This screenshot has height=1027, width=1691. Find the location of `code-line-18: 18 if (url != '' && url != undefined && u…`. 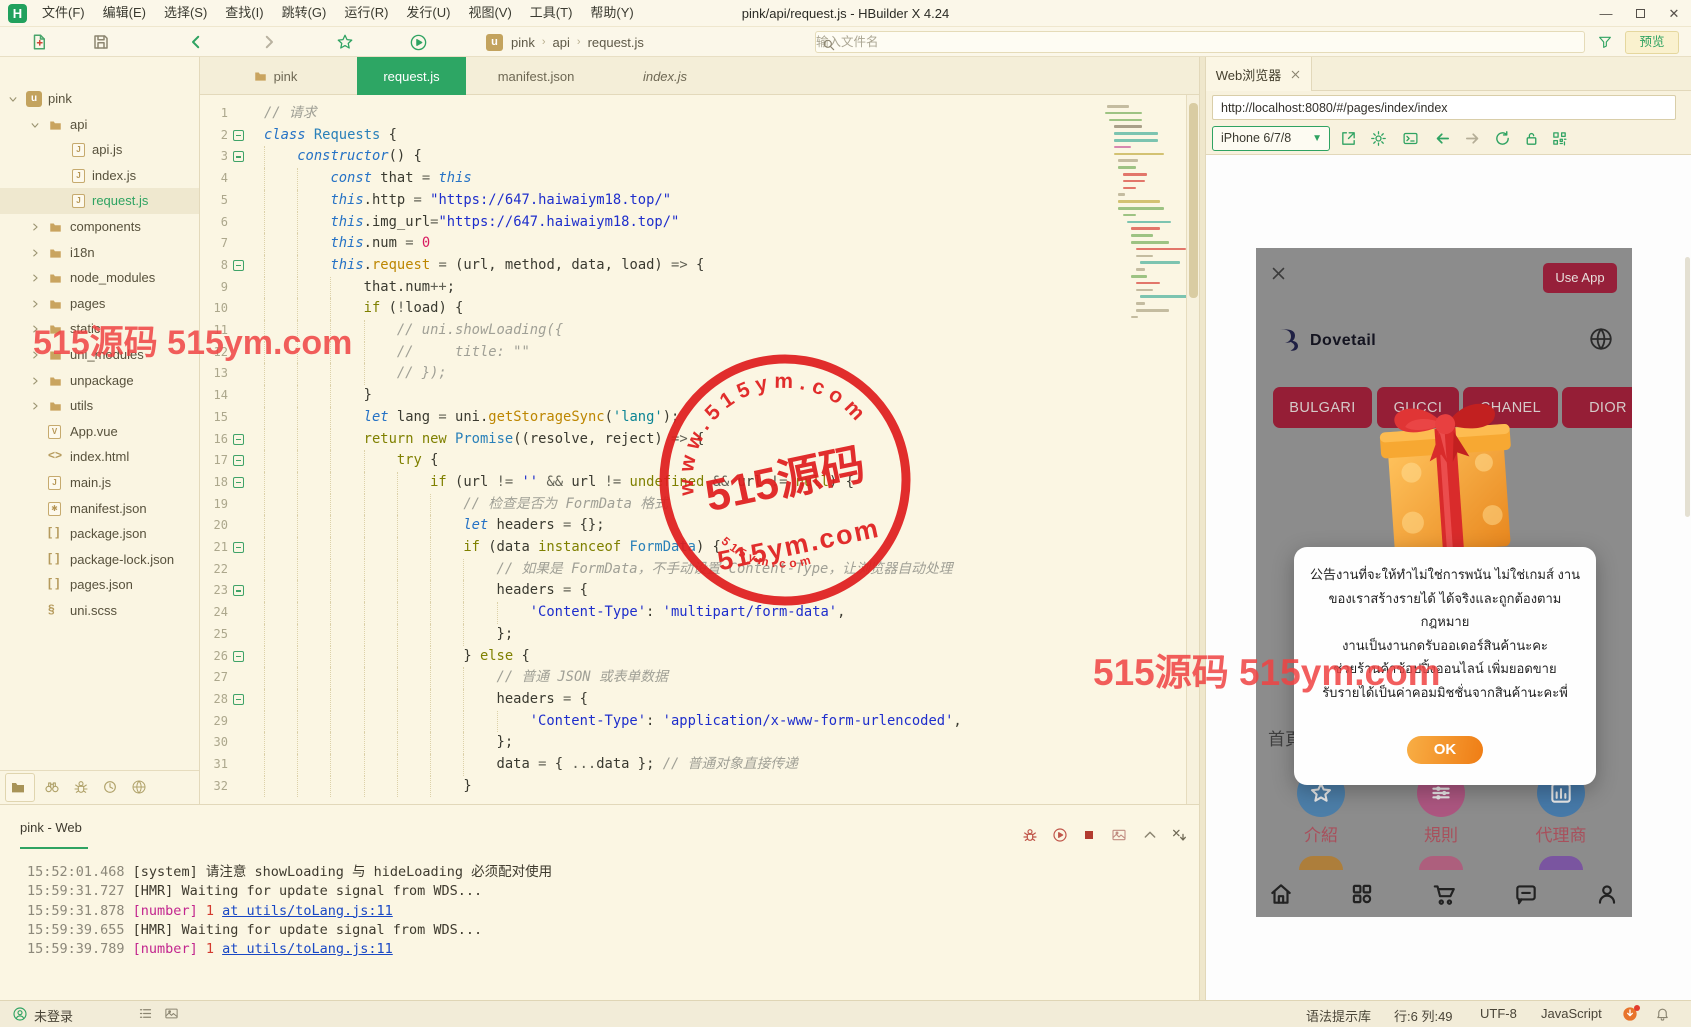

code-line-18: 18 if (url != '' && url != undefined && u… is located at coordinates (652, 482).